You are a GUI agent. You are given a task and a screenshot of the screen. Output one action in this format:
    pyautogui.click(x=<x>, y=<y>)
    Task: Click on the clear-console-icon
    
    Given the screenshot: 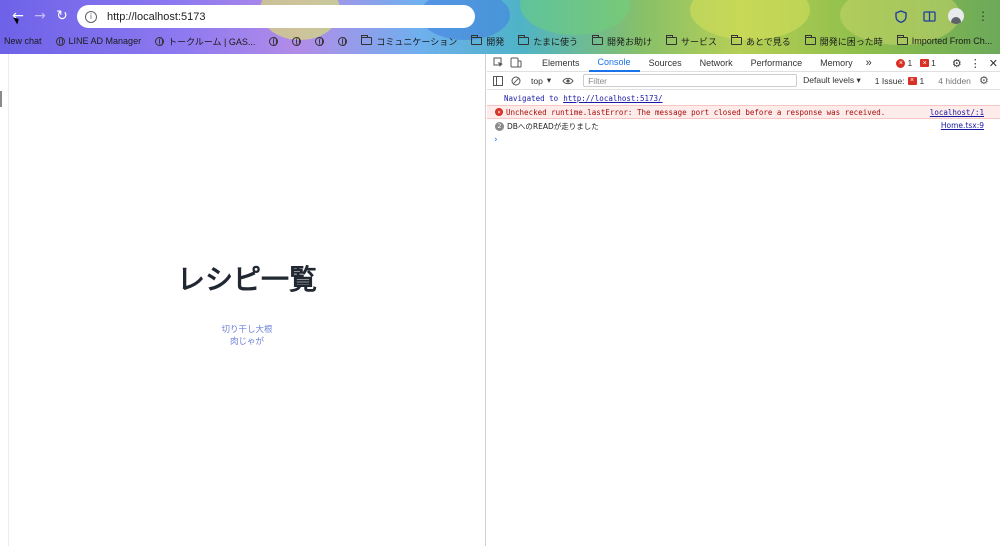 What is the action you would take?
    pyautogui.click(x=516, y=81)
    